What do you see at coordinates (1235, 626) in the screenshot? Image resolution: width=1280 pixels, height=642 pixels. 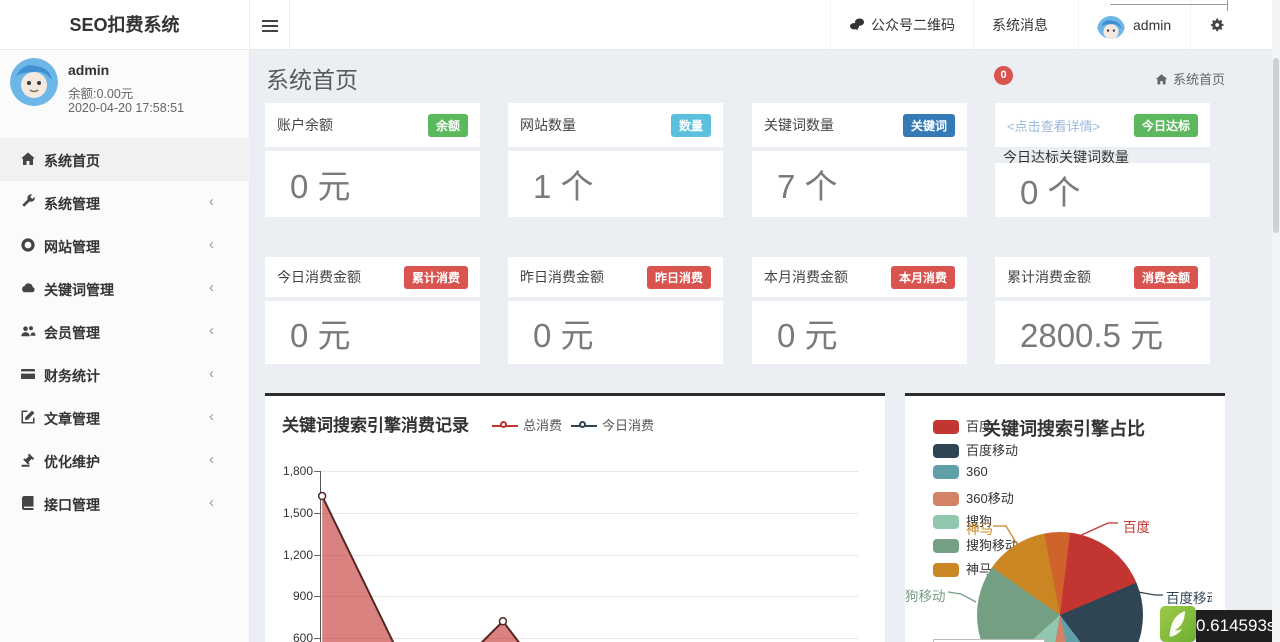 I see `page-exec-time-badge: 0.614593s` at bounding box center [1235, 626].